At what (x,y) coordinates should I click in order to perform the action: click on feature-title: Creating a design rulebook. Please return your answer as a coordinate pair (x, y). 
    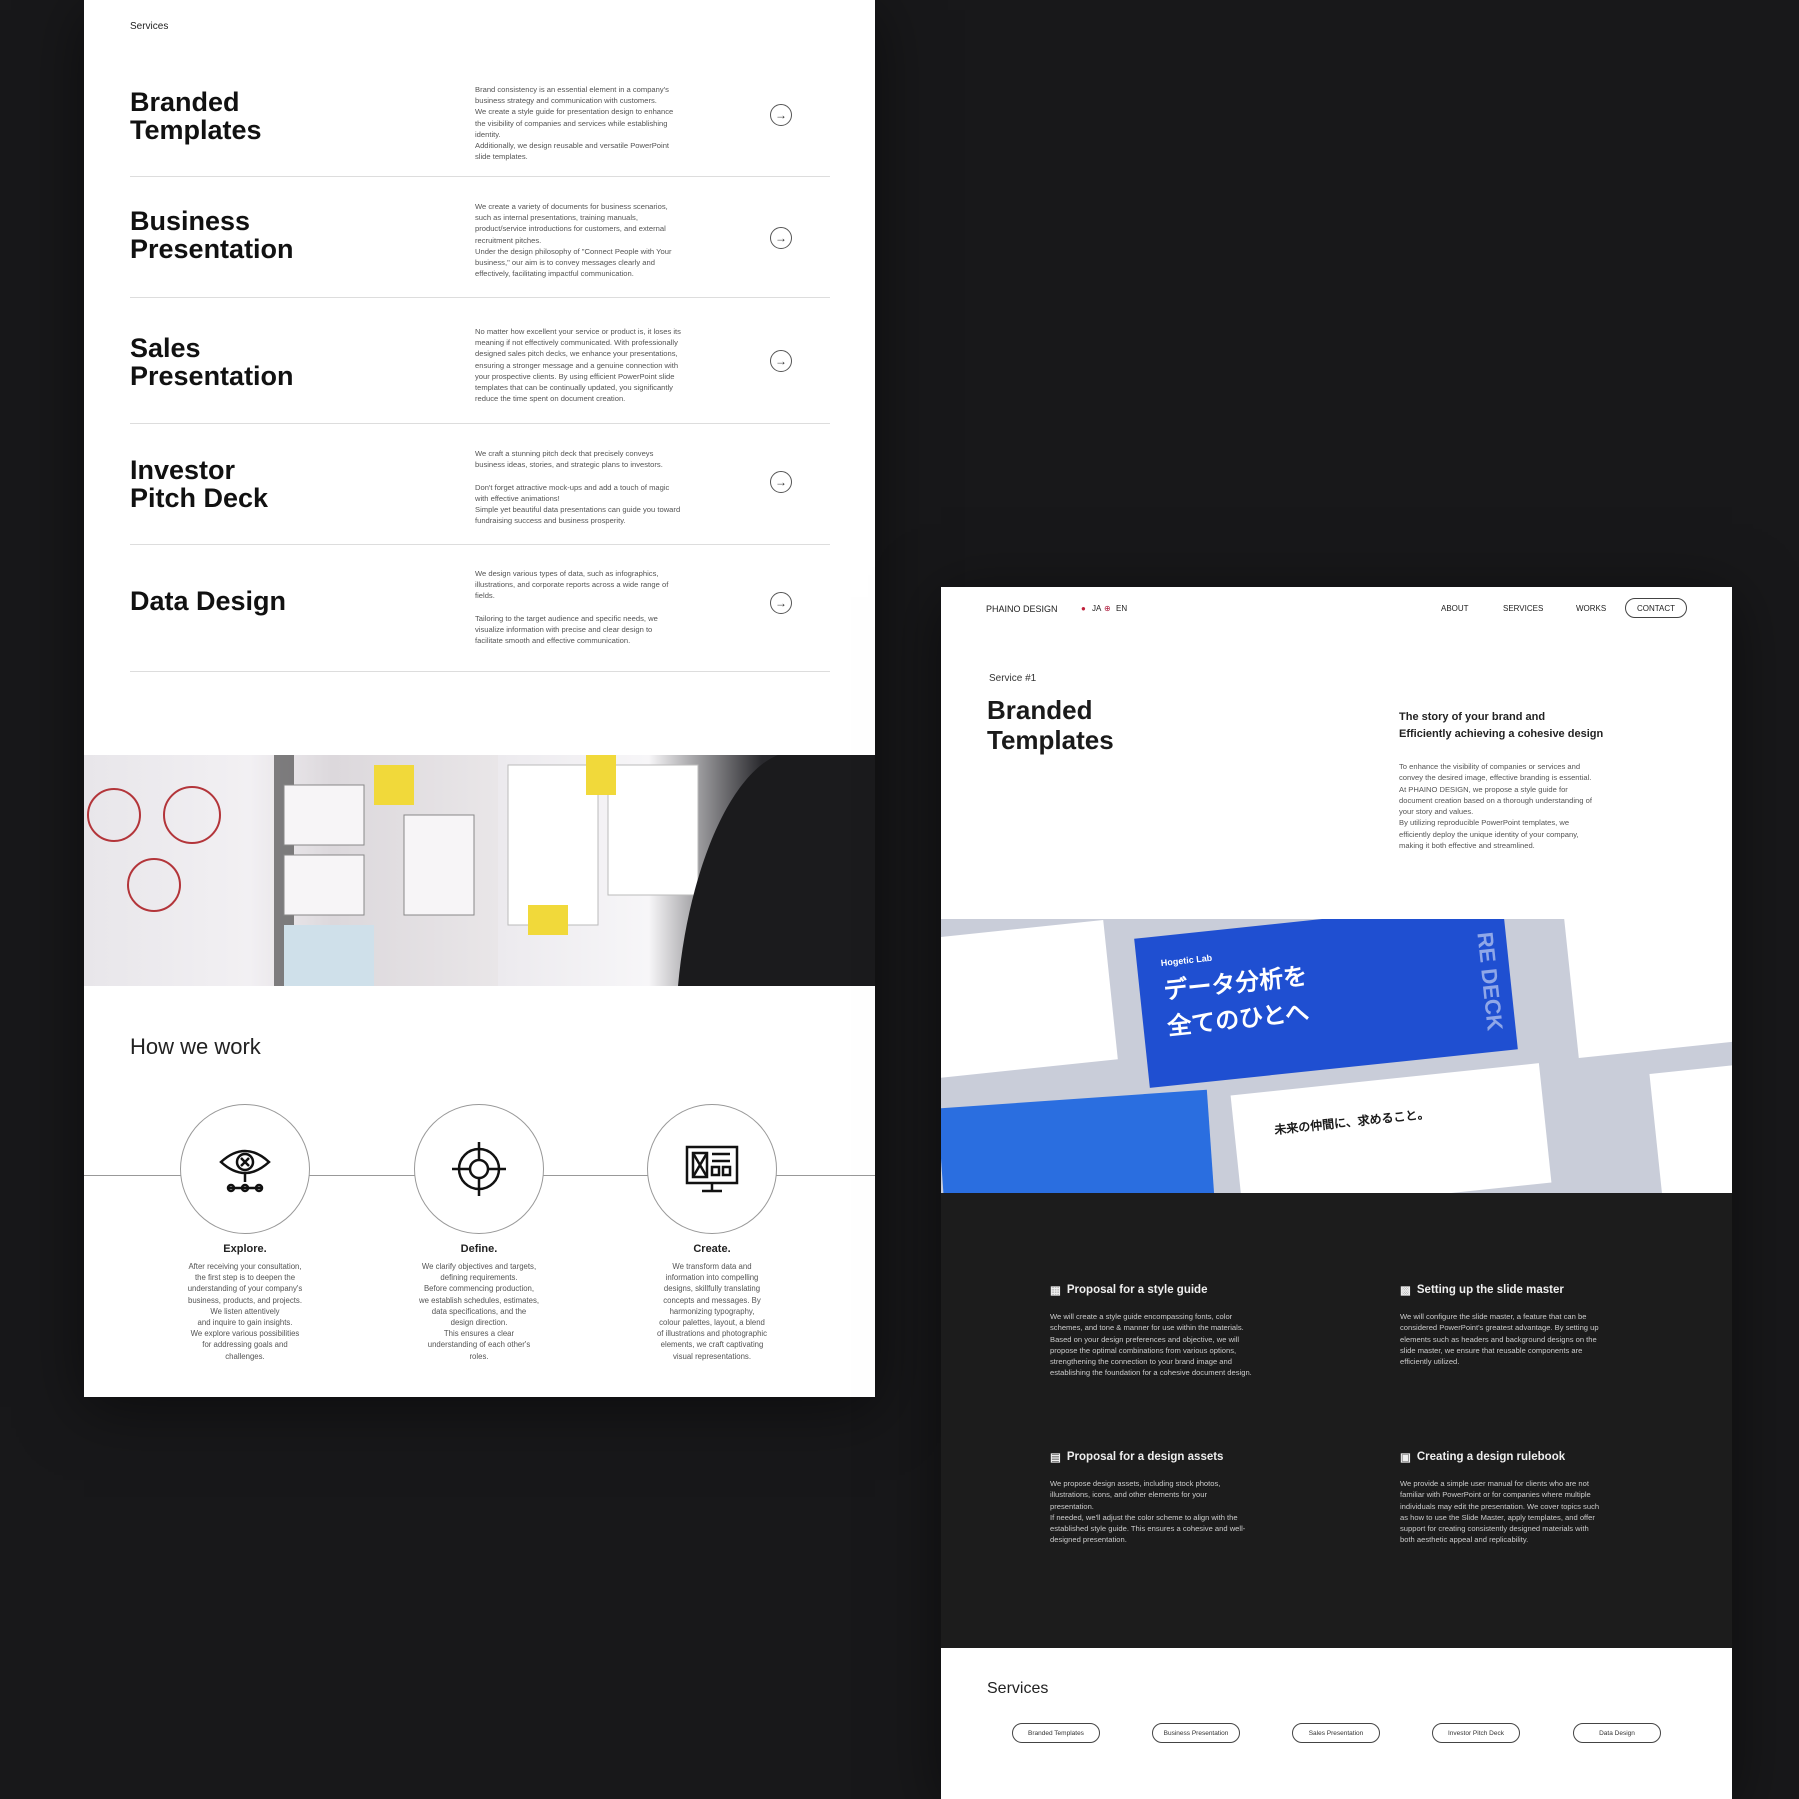
    Looking at the image, I should click on (1491, 1457).